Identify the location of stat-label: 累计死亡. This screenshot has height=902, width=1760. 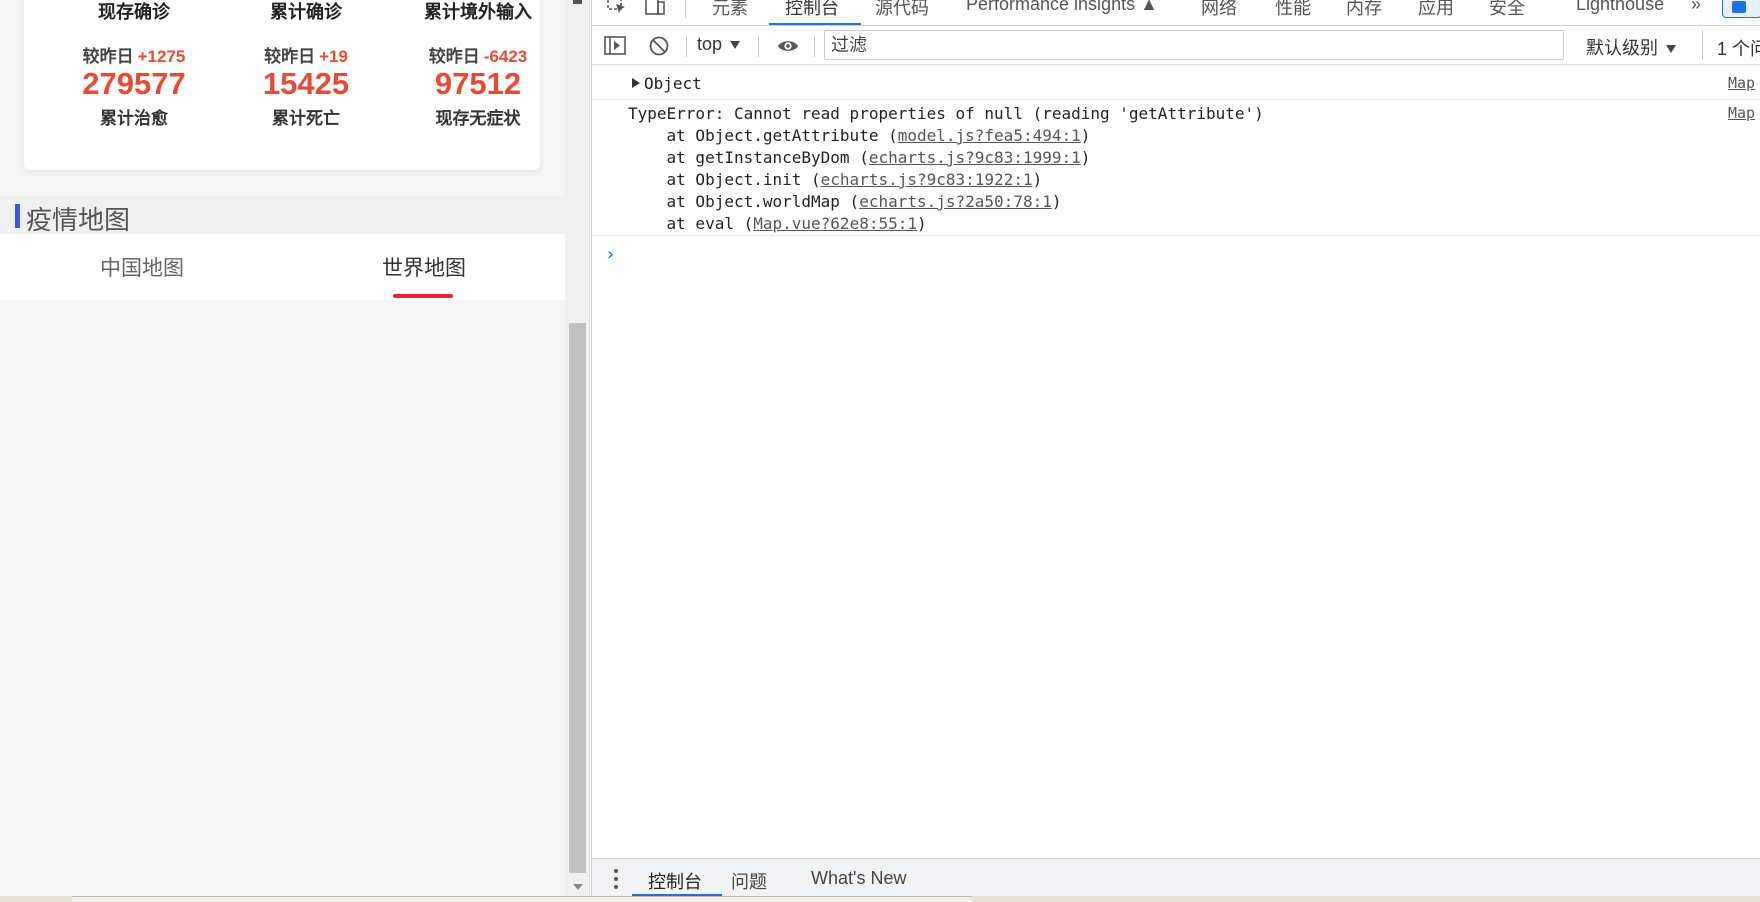
(306, 118).